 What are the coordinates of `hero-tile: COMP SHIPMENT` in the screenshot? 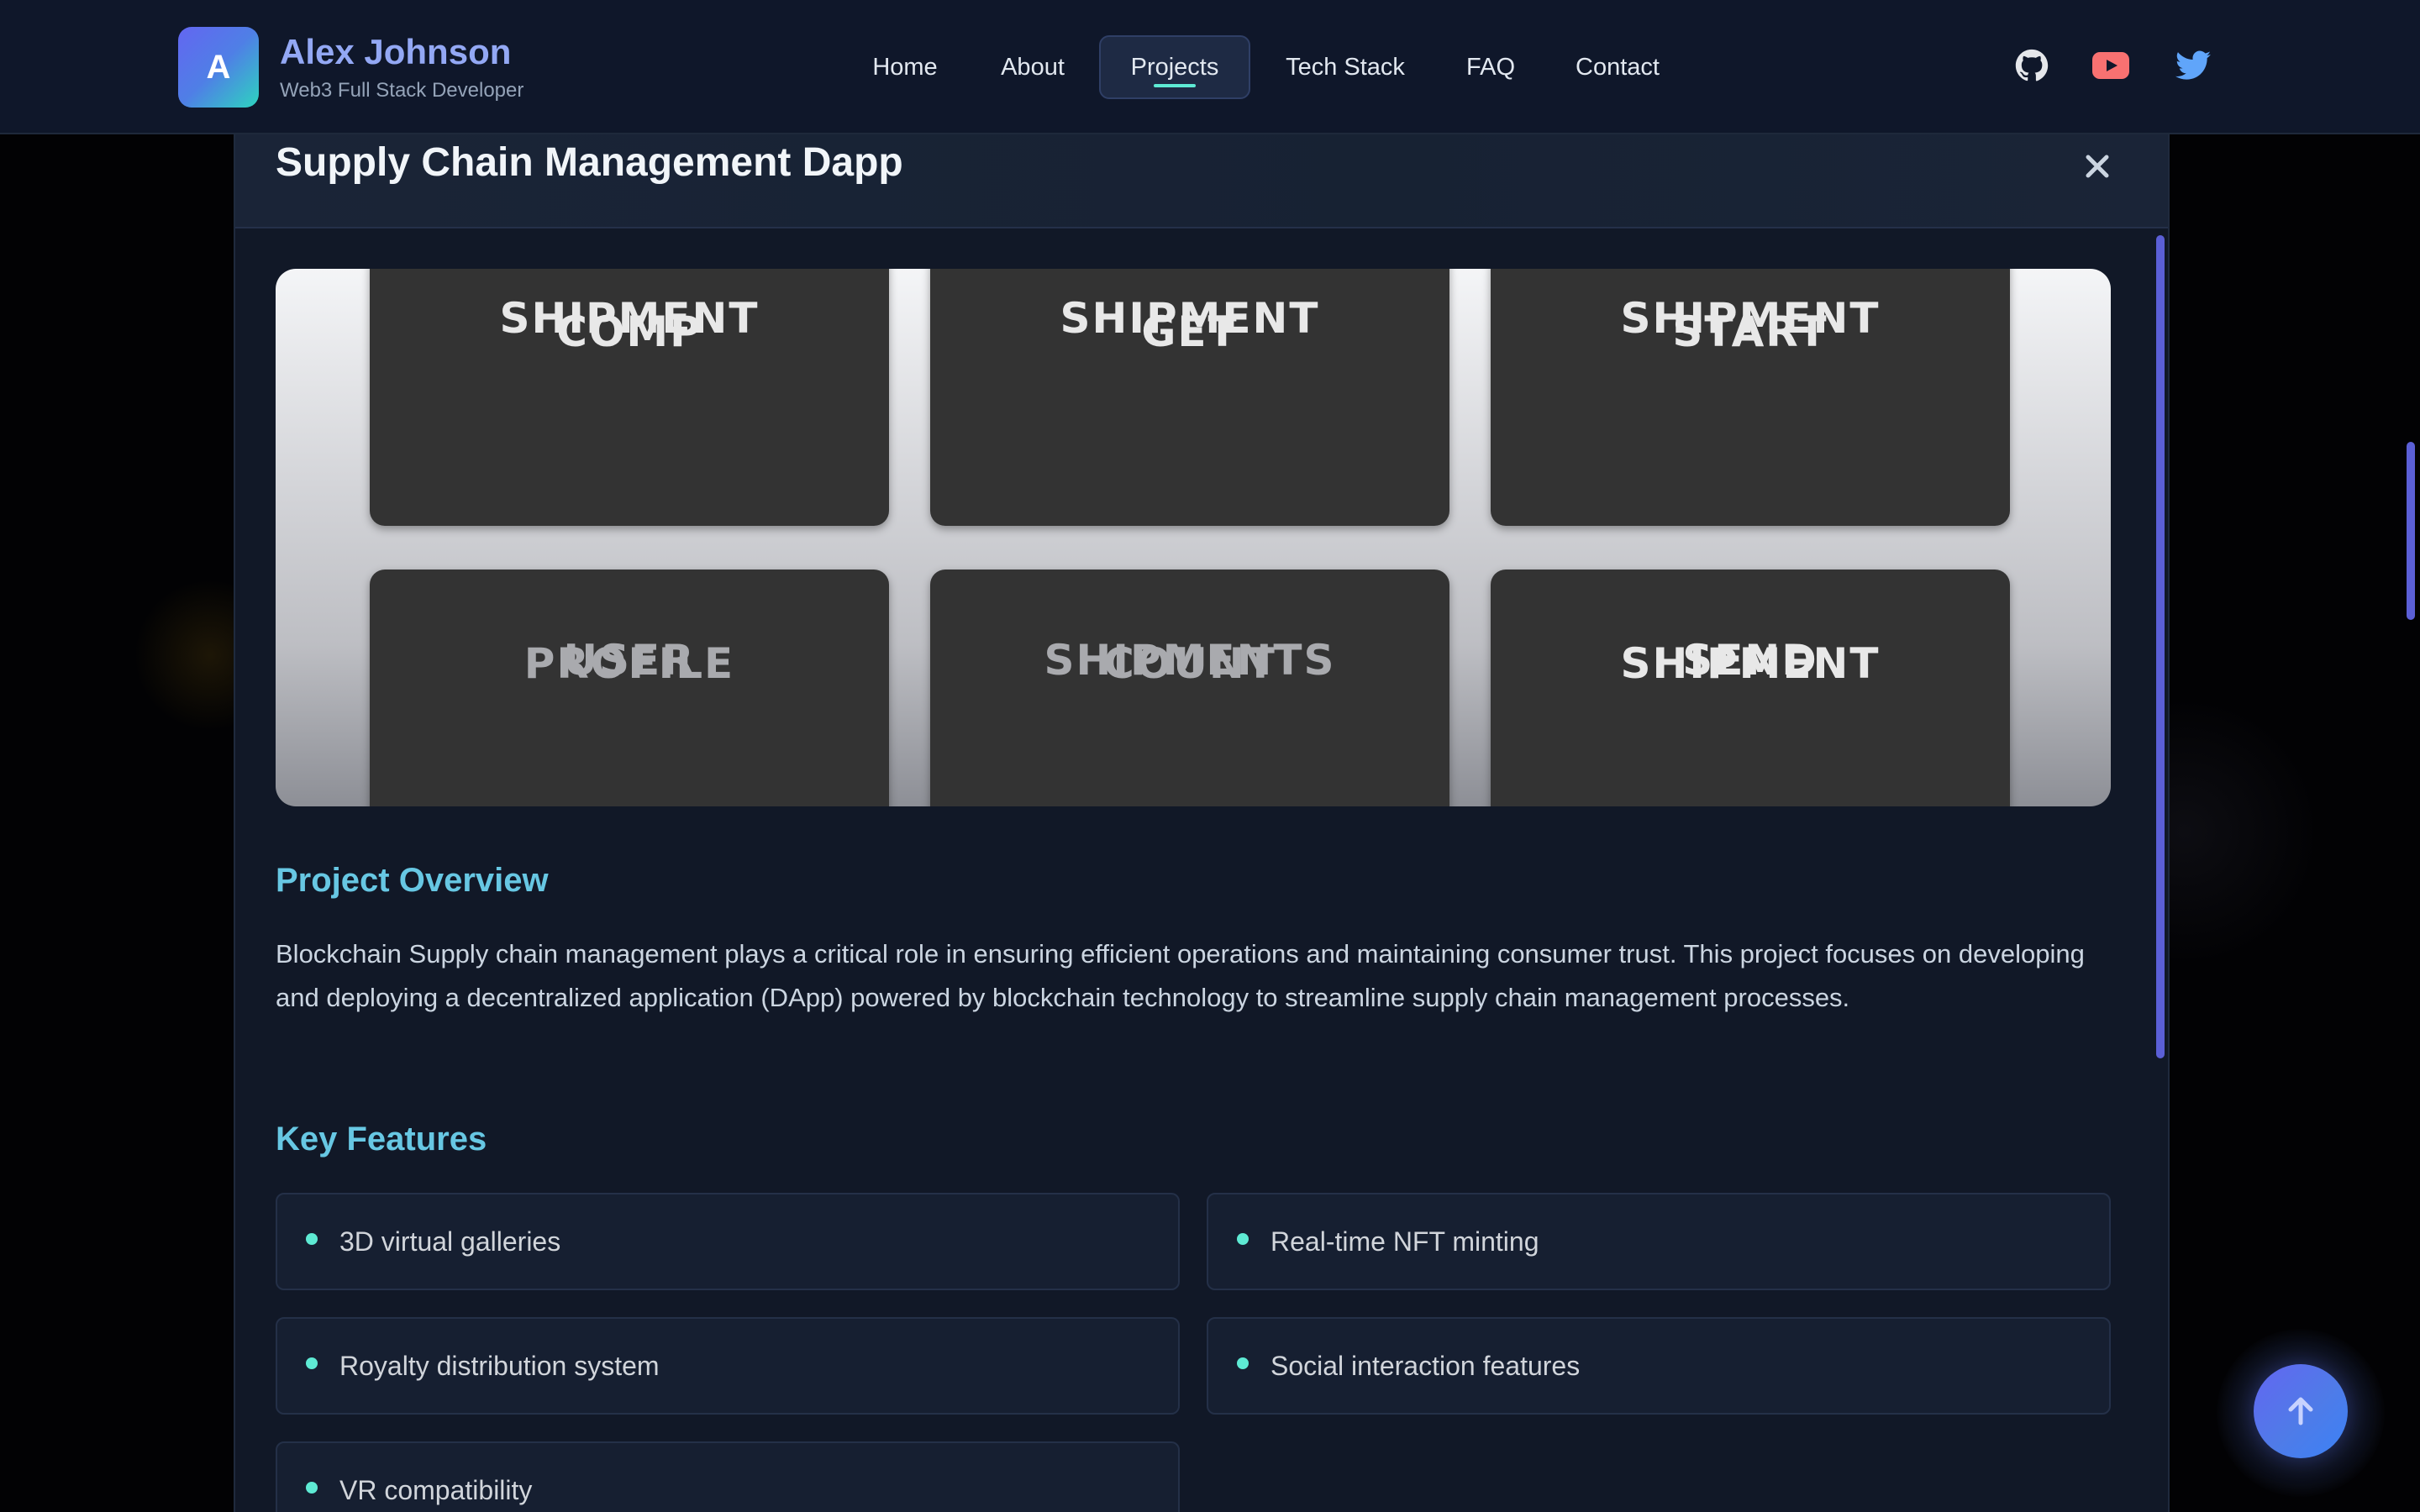 It's located at (629, 397).